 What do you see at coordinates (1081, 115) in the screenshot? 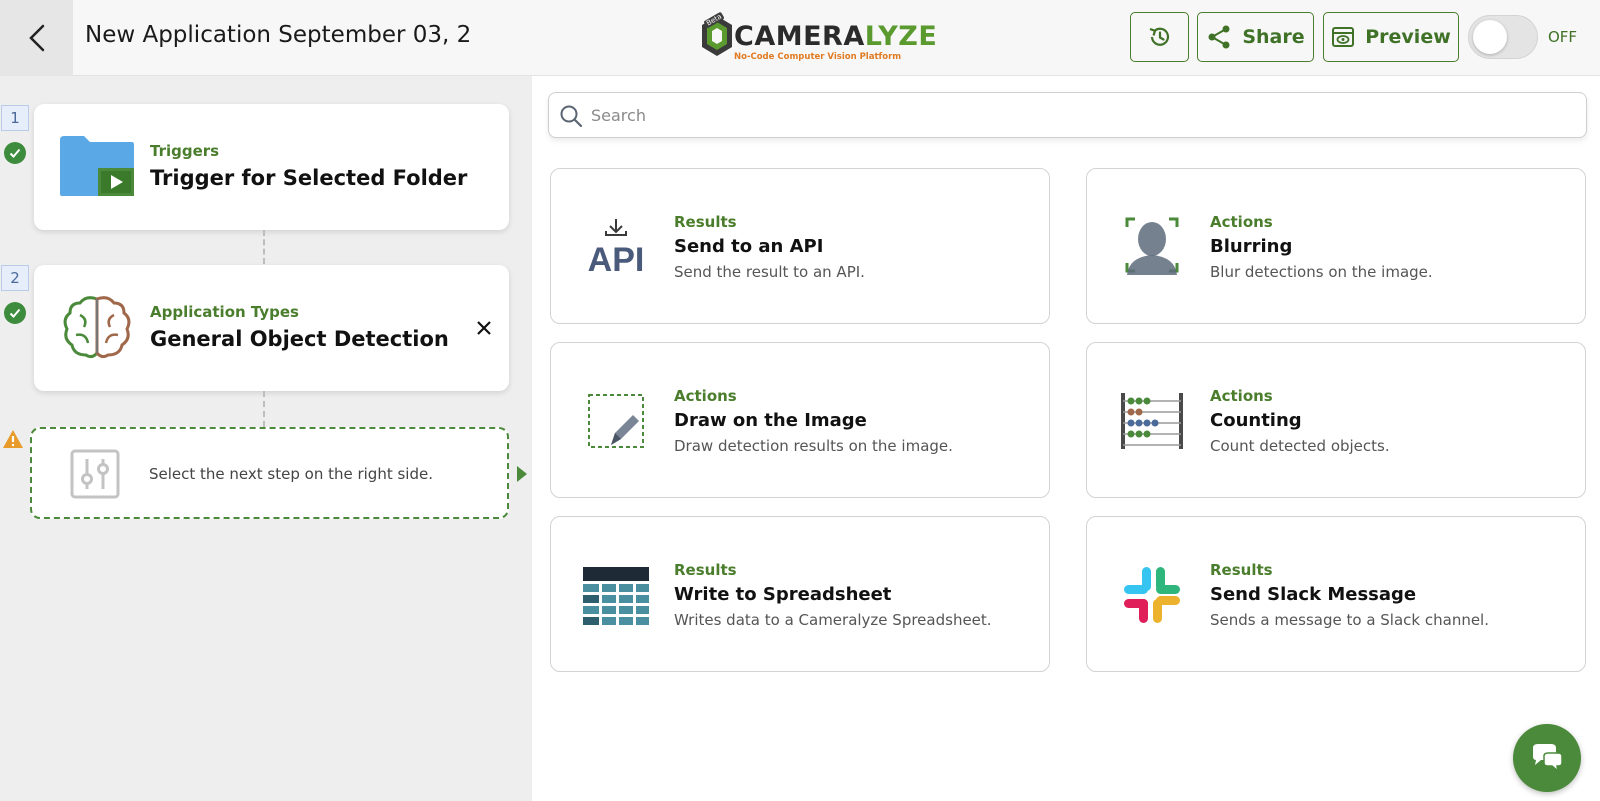
I see `search-input` at bounding box center [1081, 115].